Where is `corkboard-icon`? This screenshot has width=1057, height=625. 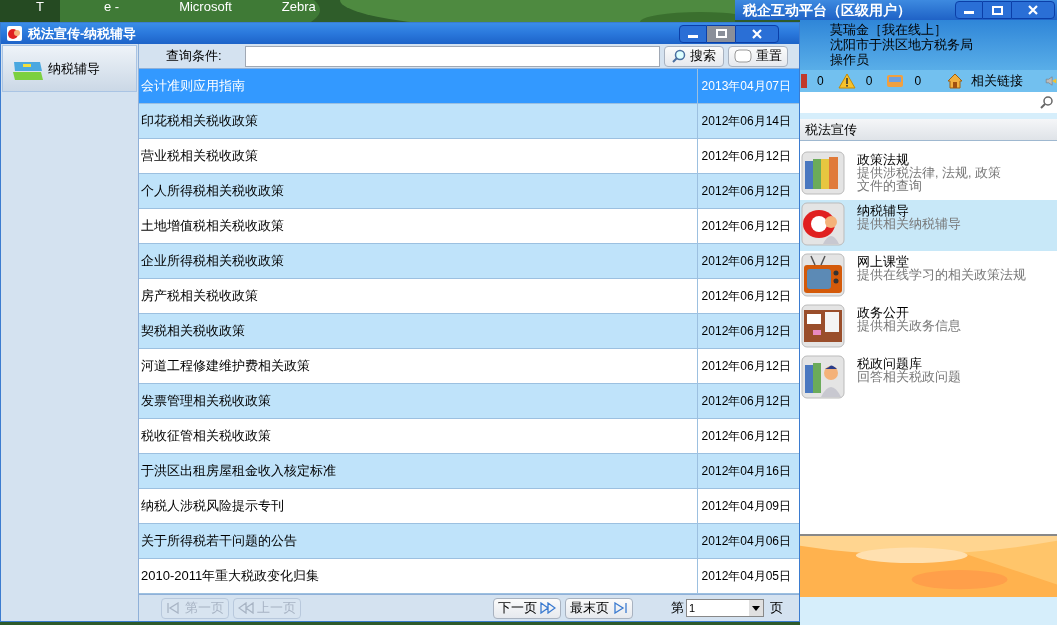
corkboard-icon is located at coordinates (823, 326).